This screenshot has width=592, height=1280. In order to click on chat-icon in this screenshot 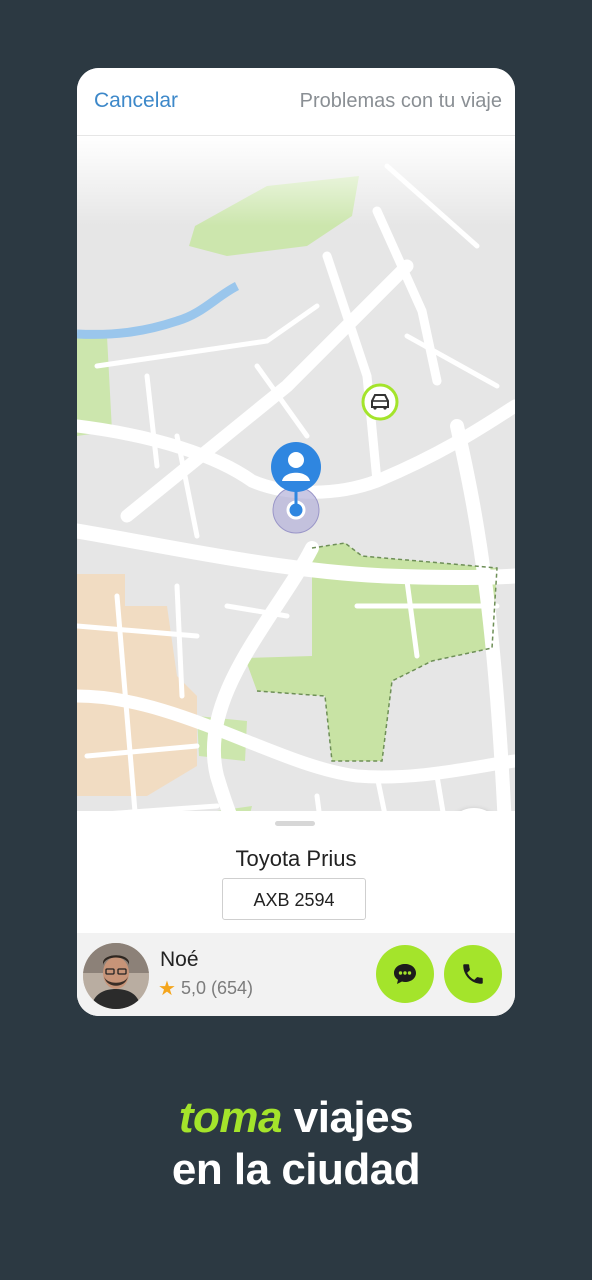, I will do `click(405, 974)`.